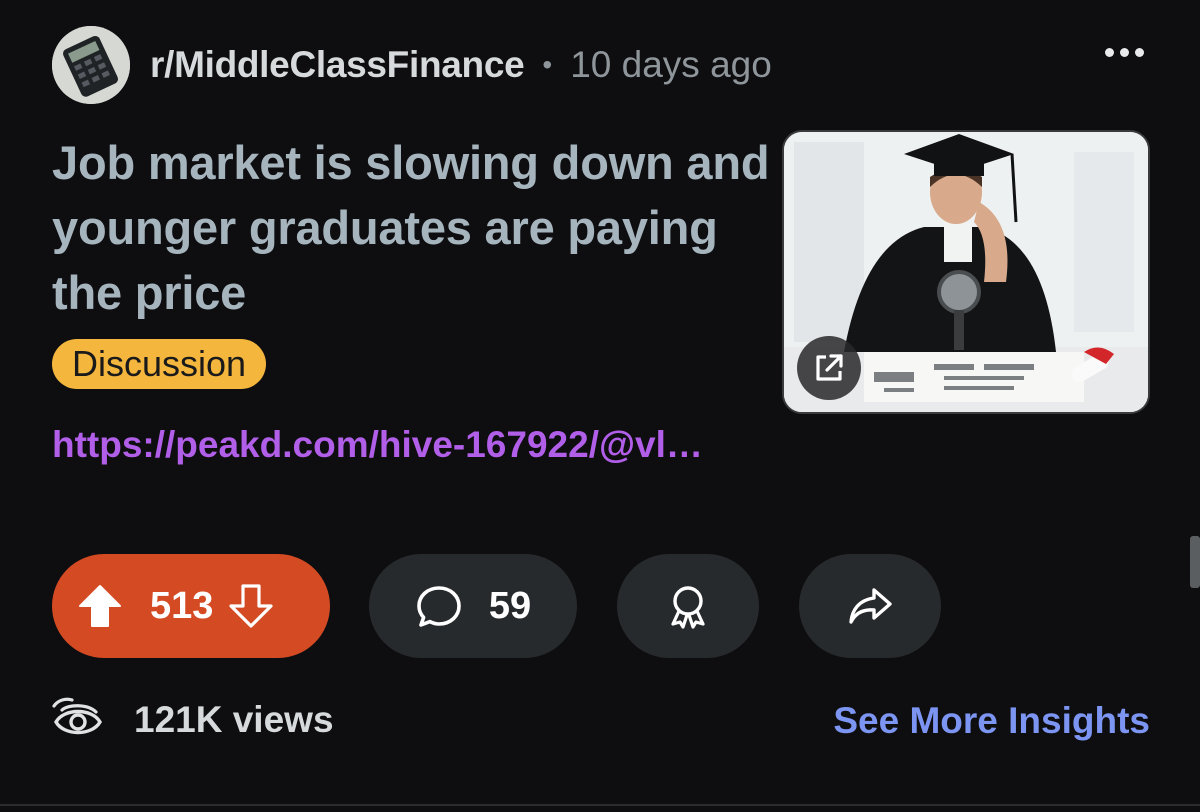  I want to click on post-divider, so click(600, 805).